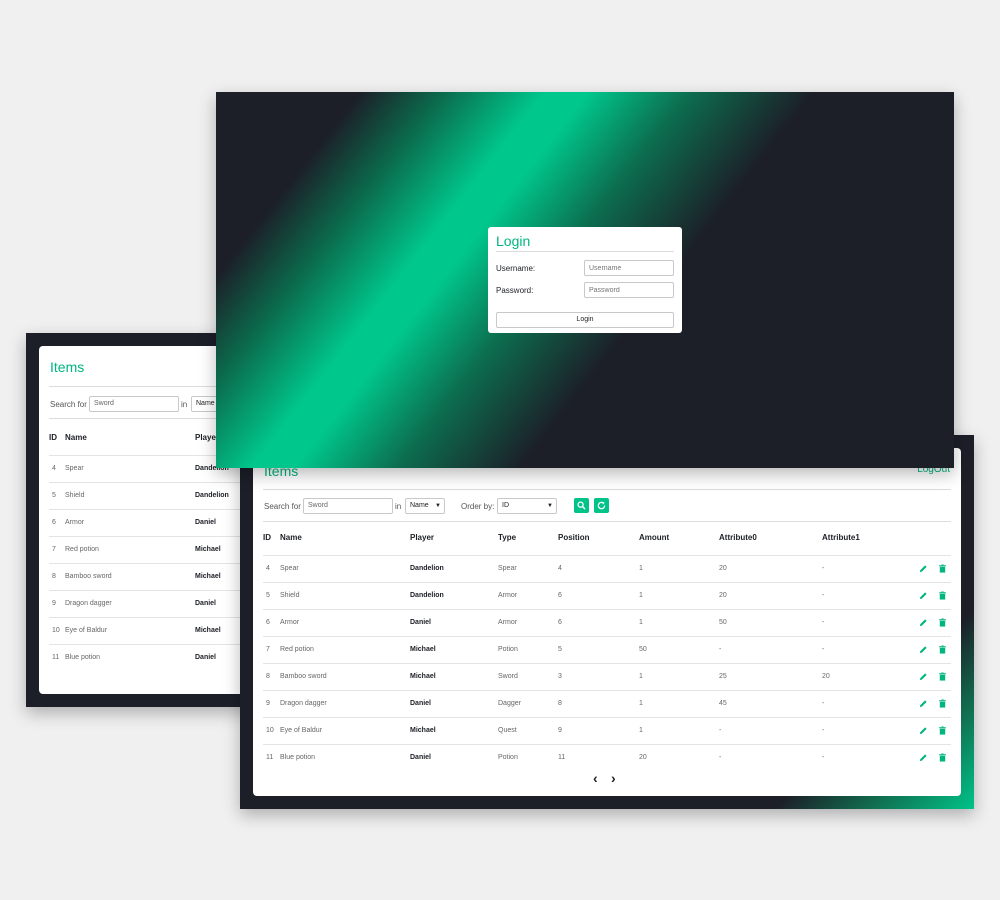  I want to click on cell-attribute1: 20, so click(862, 676).